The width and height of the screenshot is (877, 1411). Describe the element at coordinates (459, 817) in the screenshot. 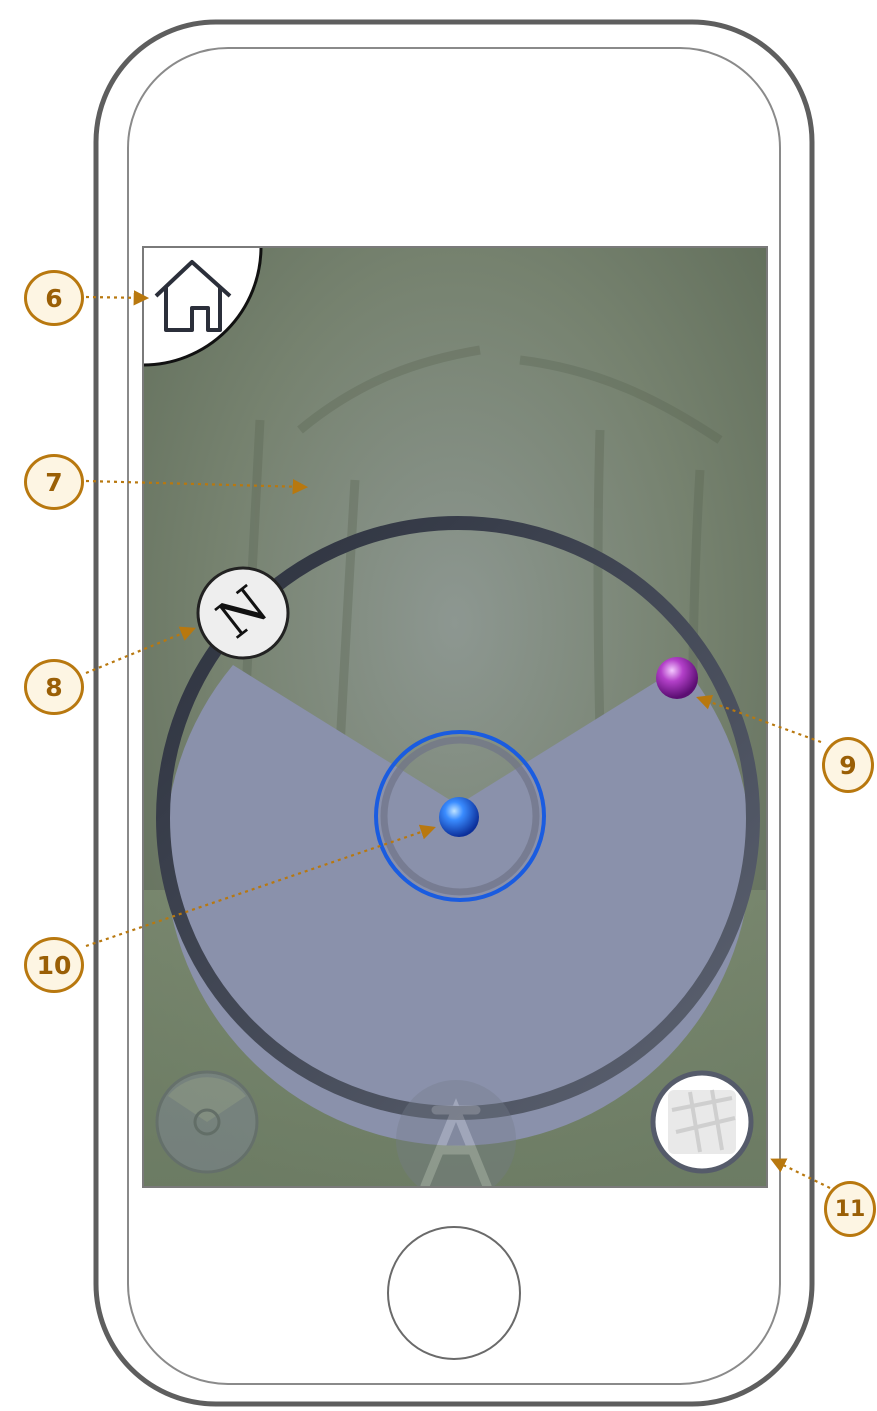

I see `user-location-dot` at that location.